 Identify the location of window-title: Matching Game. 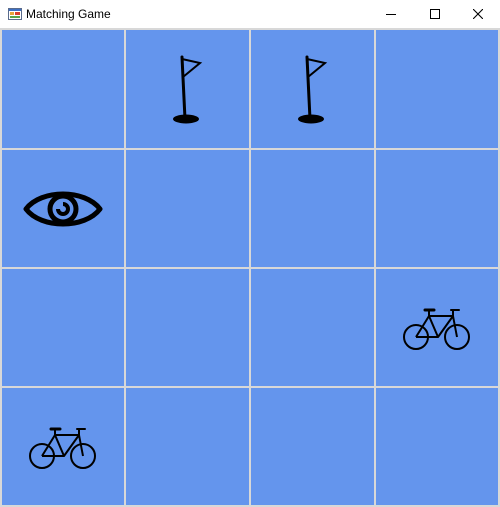
(68, 14).